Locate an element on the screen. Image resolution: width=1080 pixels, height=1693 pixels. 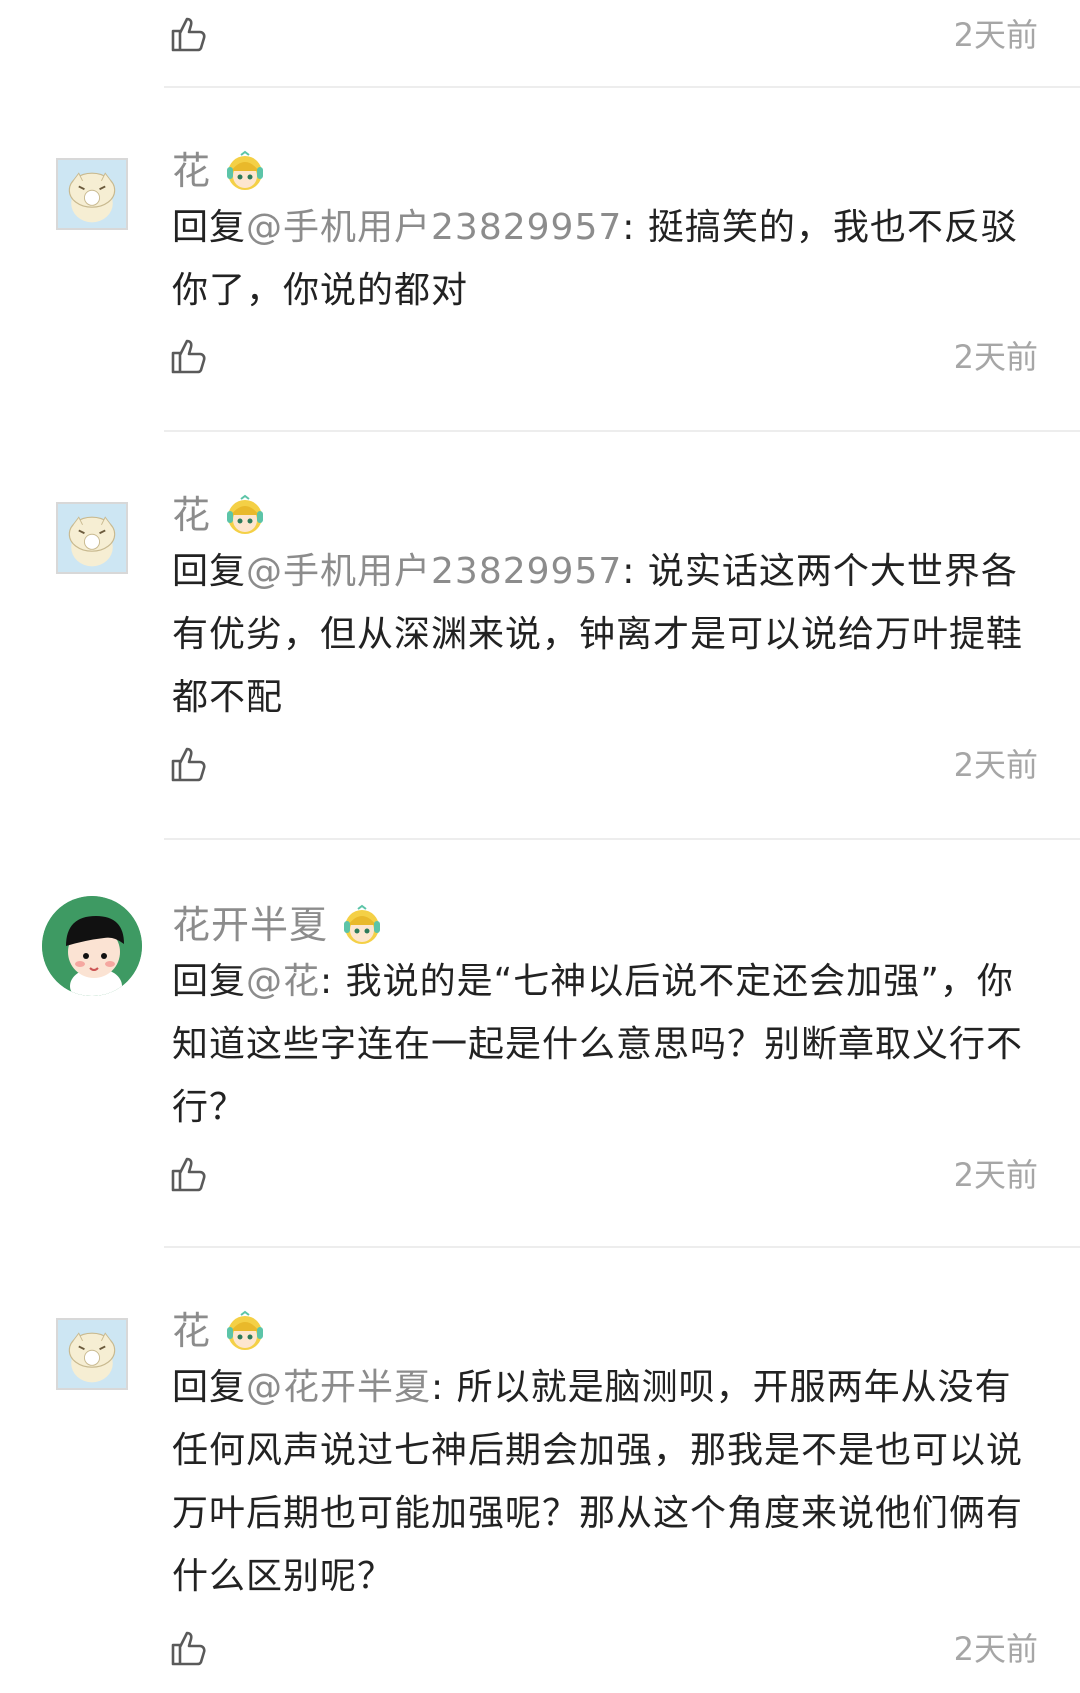
username-row: 花开半夏 is located at coordinates (278, 925).